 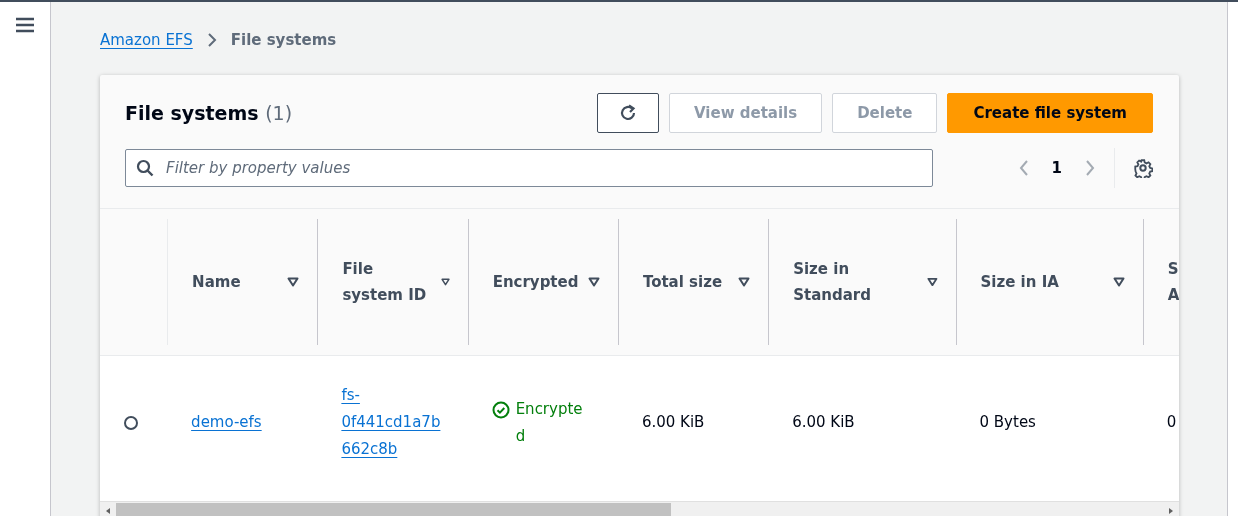 I want to click on refresh-button, so click(x=628, y=113).